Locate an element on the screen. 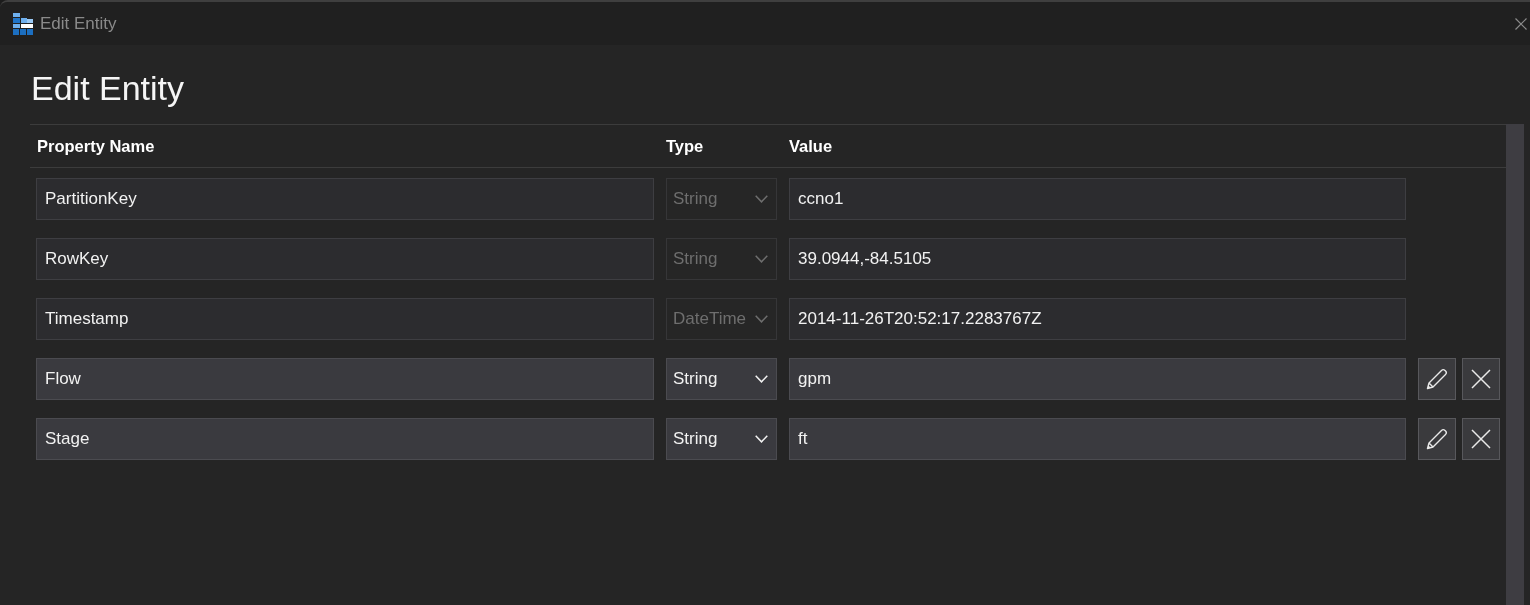 The height and width of the screenshot is (605, 1530). close-icon is located at coordinates (1521, 23).